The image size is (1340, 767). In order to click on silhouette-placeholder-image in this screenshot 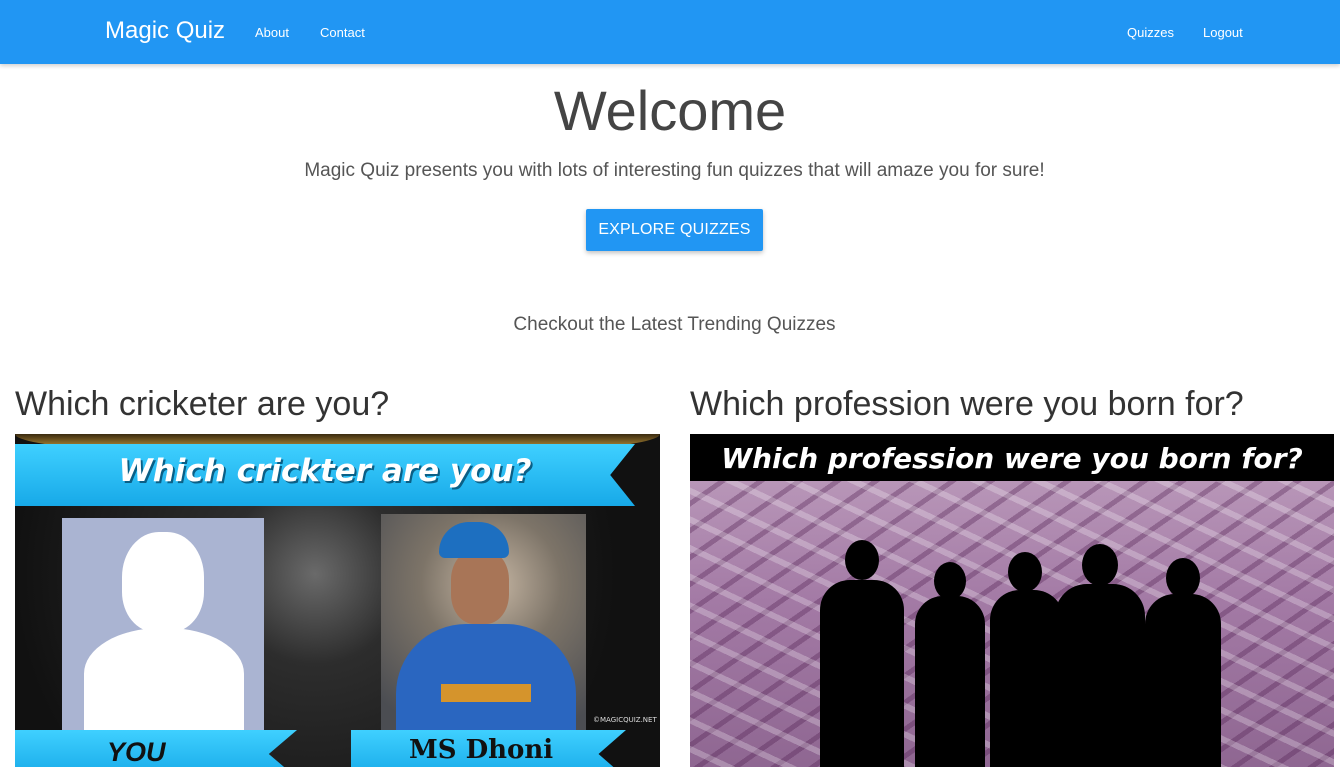, I will do `click(163, 624)`.